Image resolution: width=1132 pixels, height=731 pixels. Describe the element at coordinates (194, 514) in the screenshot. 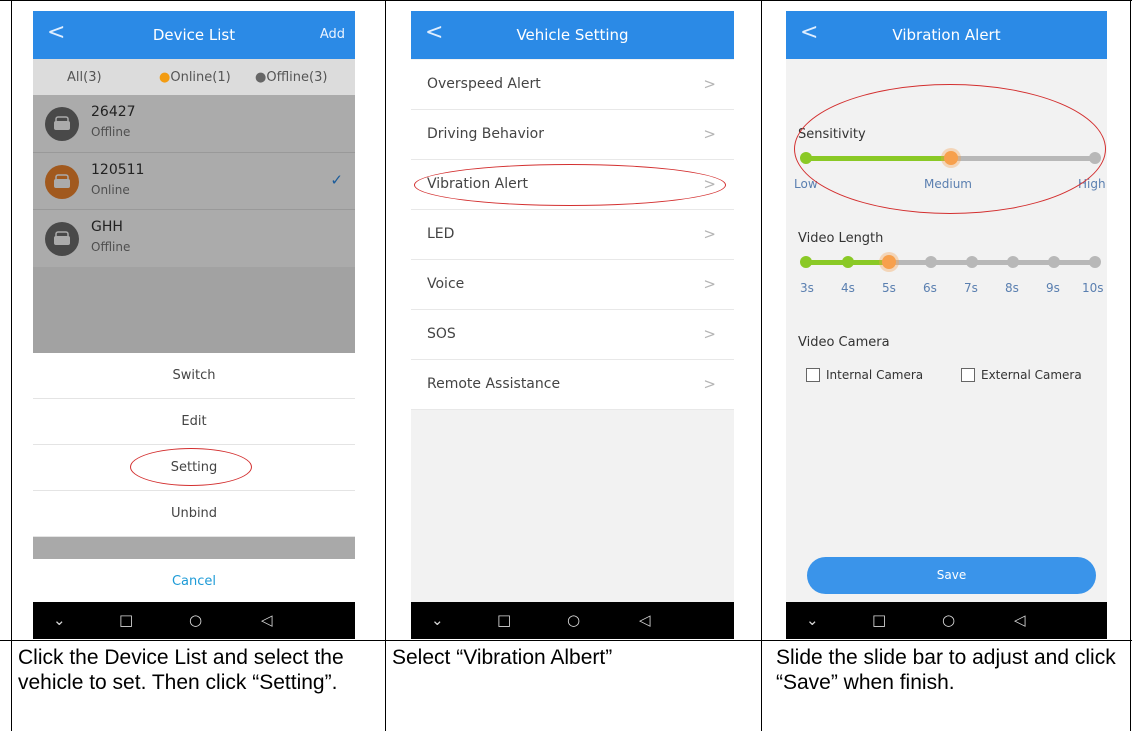

I see `sheet-unbind-button: Unbind` at that location.